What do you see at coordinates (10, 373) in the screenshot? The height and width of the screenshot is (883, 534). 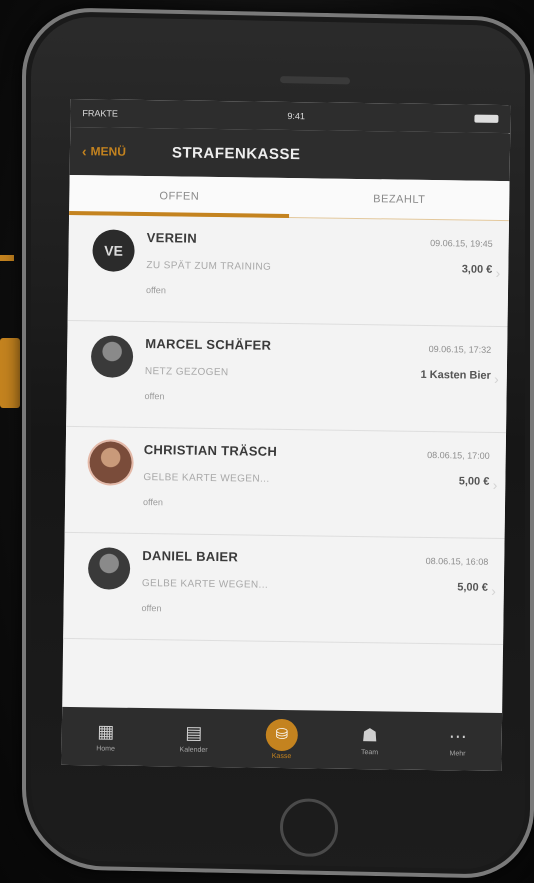 I see `background-accent-left` at bounding box center [10, 373].